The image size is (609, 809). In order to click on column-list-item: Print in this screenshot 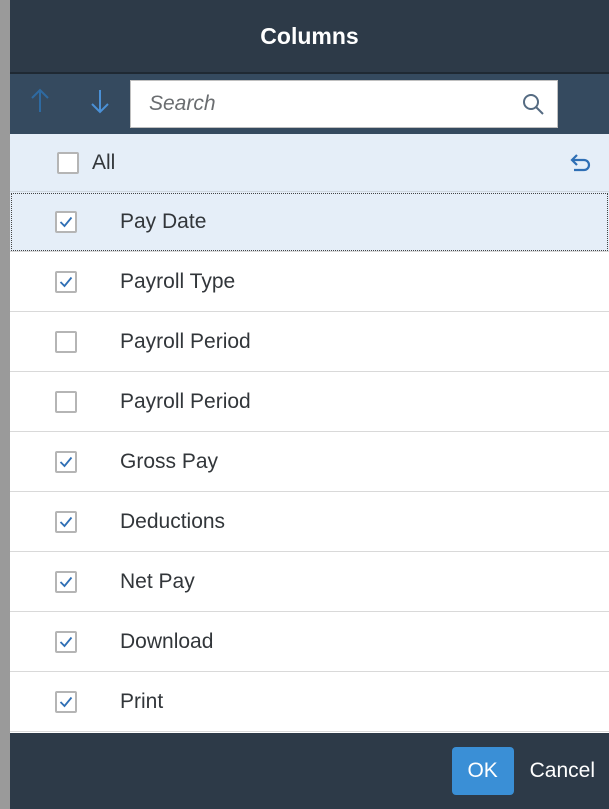, I will do `click(309, 702)`.